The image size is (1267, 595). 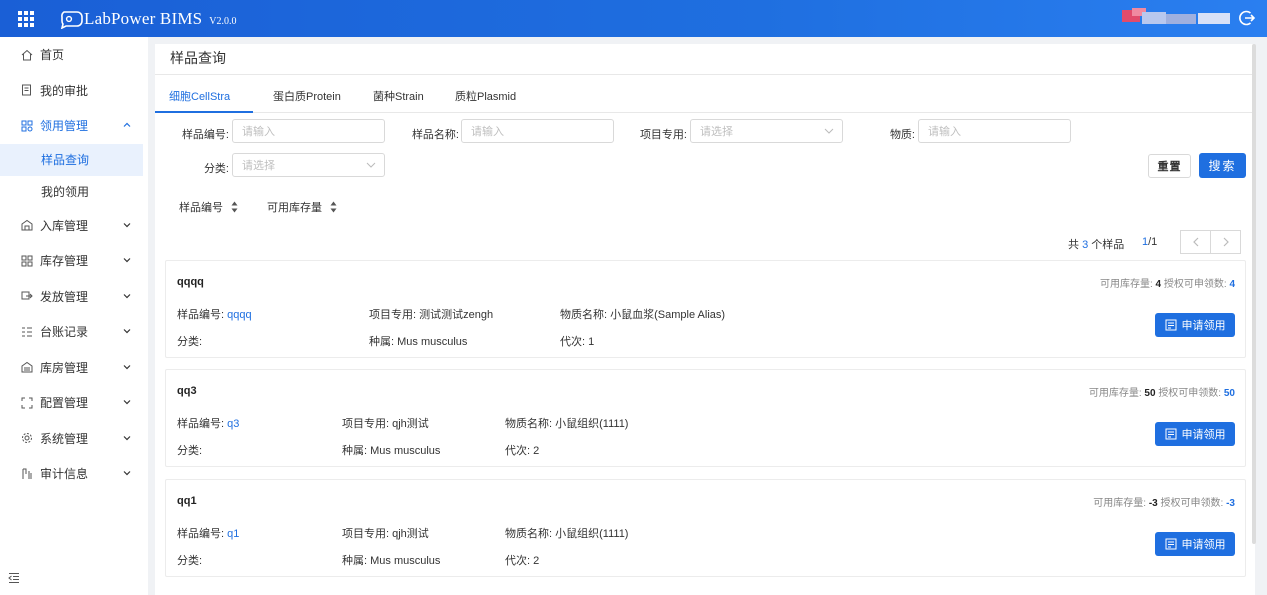 I want to click on form-icon, so click(x=1170, y=325).